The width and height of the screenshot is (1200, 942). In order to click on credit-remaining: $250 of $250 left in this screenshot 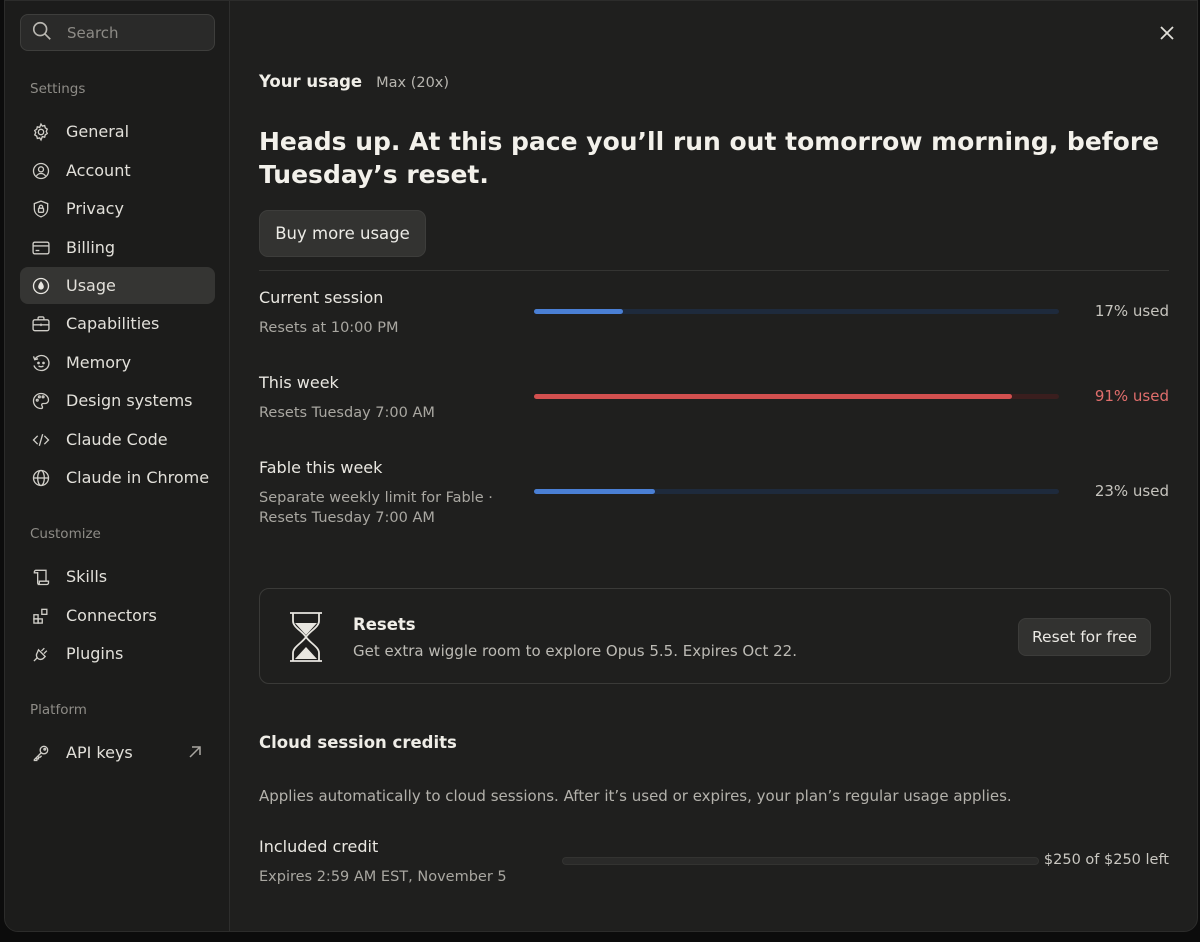, I will do `click(1106, 860)`.